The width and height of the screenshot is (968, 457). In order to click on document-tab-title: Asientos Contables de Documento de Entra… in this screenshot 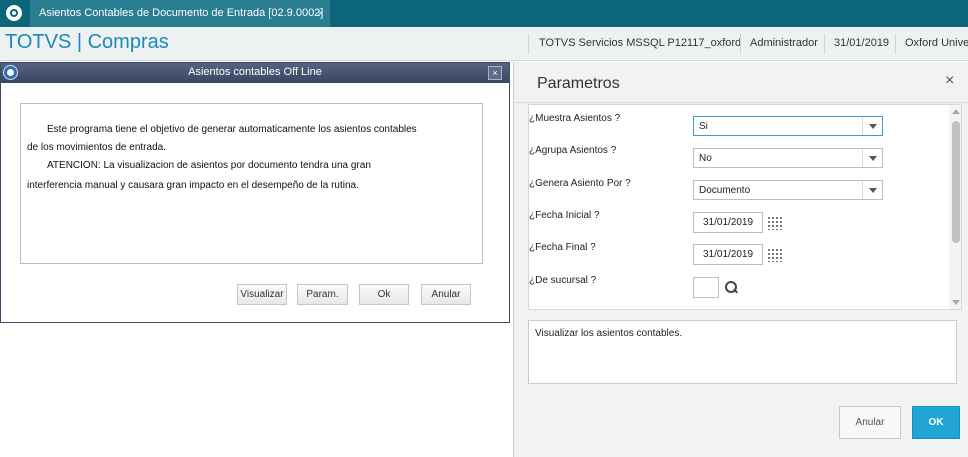, I will do `click(181, 13)`.